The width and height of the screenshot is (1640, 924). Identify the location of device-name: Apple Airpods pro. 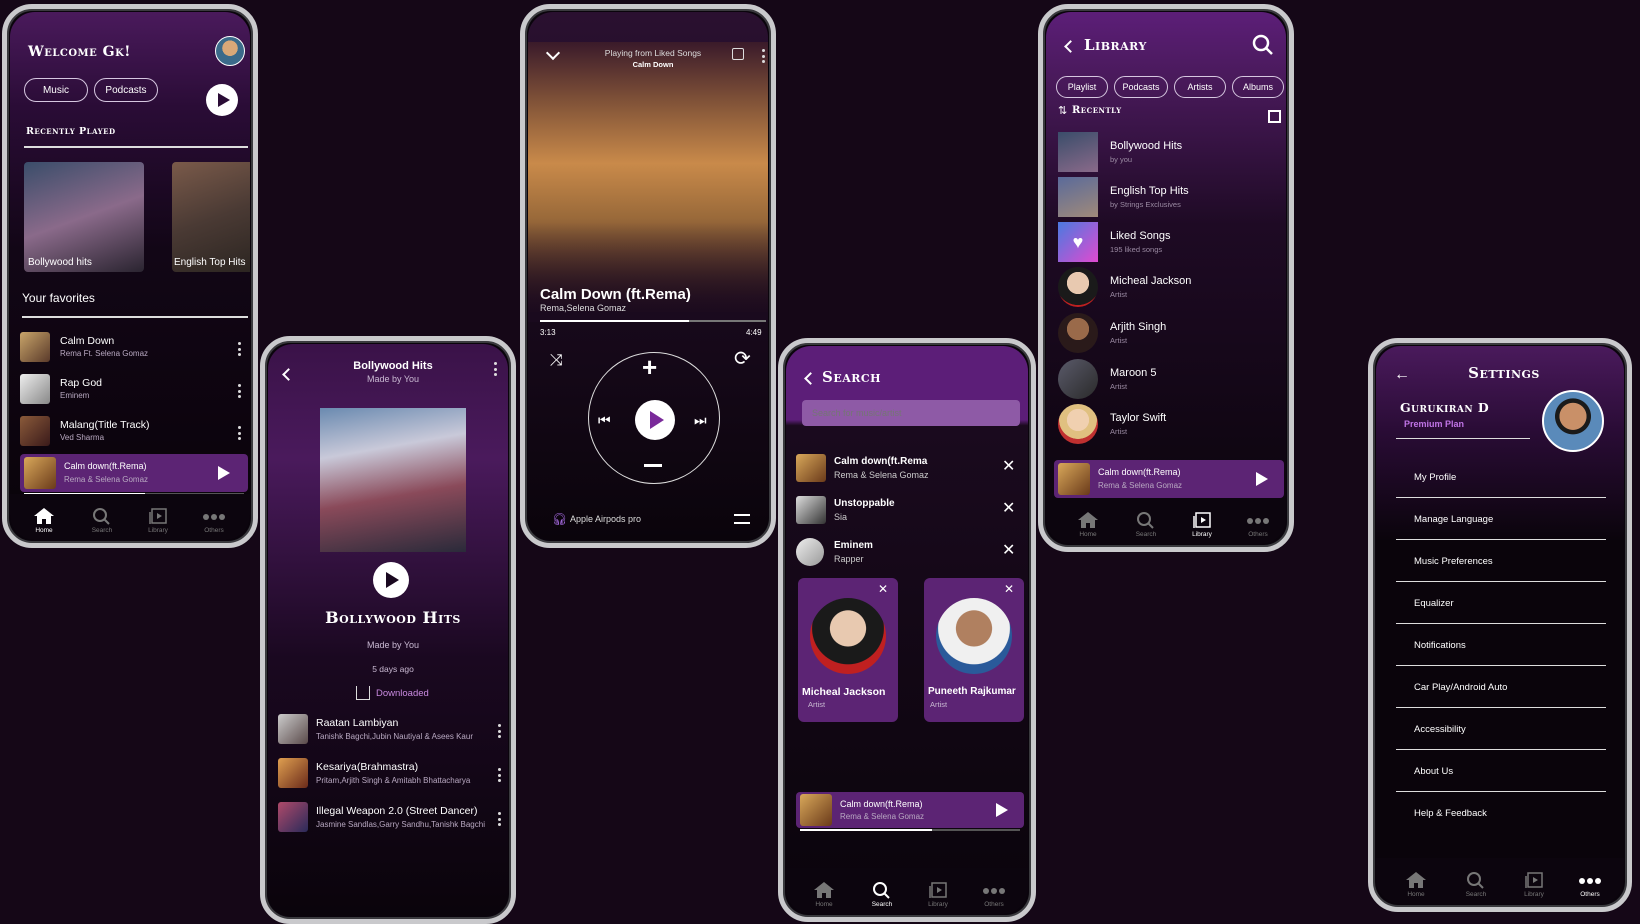
(605, 519).